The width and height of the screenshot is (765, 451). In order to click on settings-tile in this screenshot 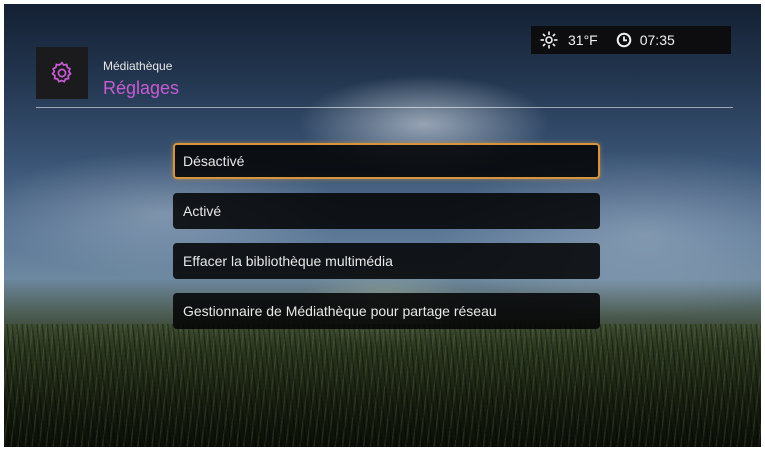, I will do `click(62, 73)`.